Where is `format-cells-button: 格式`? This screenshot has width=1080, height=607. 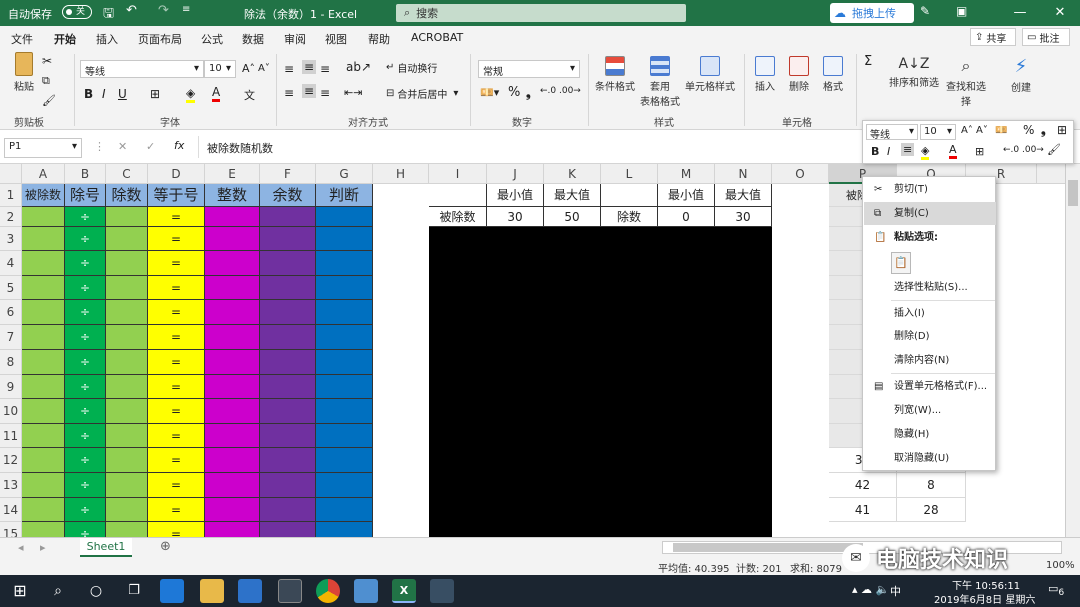
format-cells-button: 格式 is located at coordinates (833, 74).